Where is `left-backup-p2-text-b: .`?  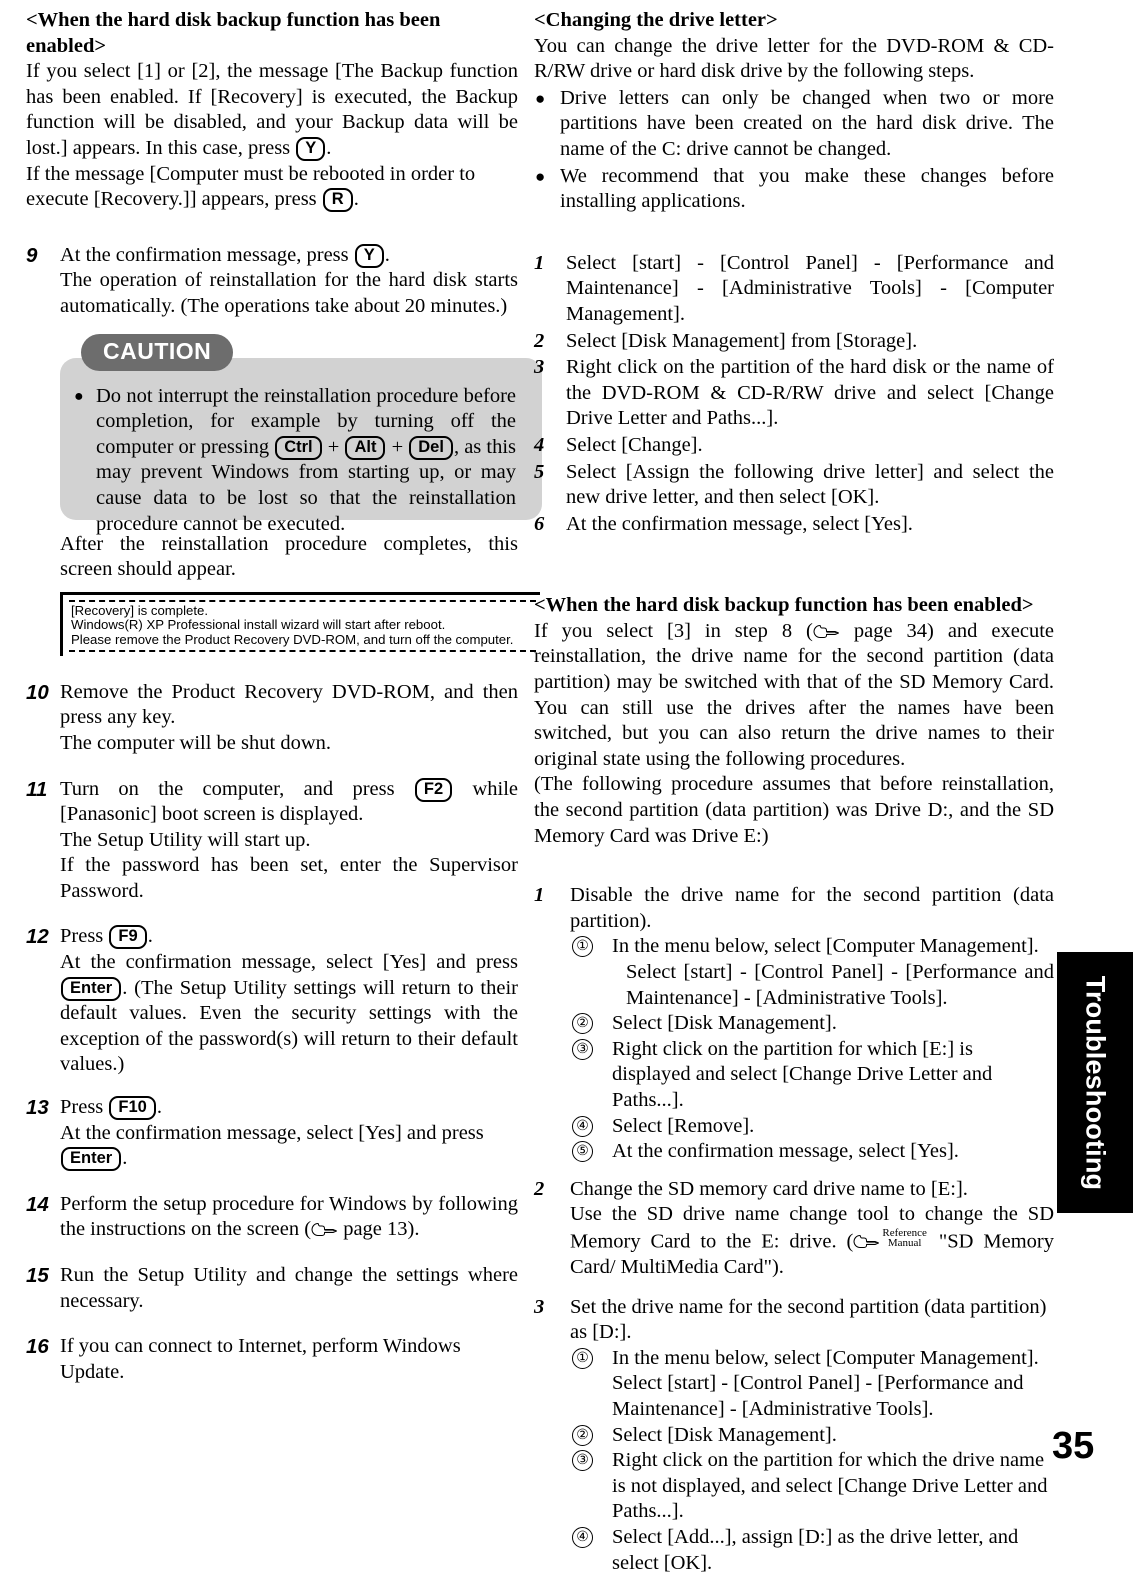
left-backup-p2-text-b: . is located at coordinates (356, 199).